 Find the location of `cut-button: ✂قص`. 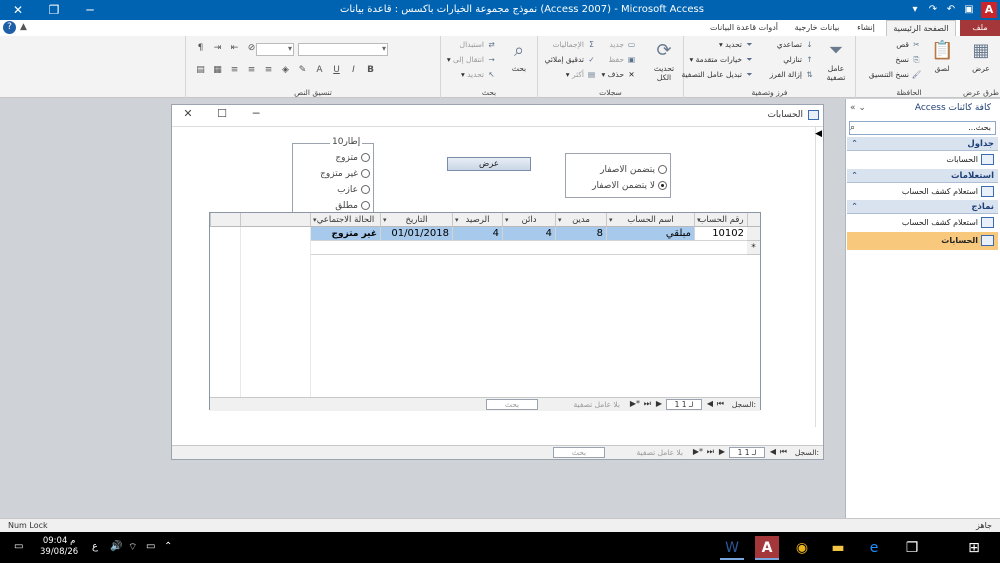

cut-button: ✂قص is located at coordinates (909, 44).